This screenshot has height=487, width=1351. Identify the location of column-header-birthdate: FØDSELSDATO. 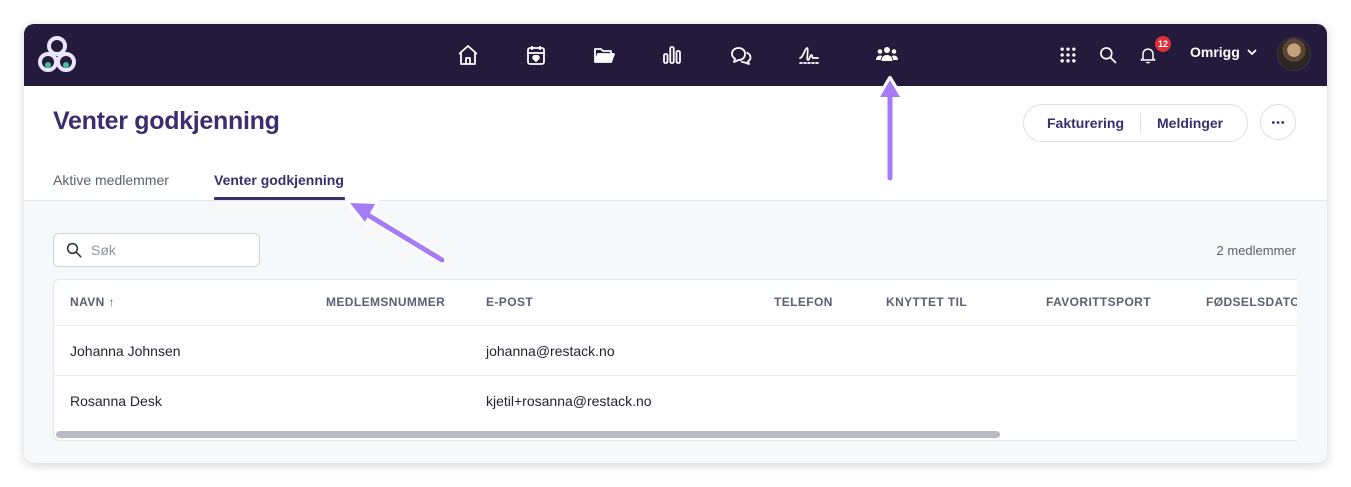
(1251, 302).